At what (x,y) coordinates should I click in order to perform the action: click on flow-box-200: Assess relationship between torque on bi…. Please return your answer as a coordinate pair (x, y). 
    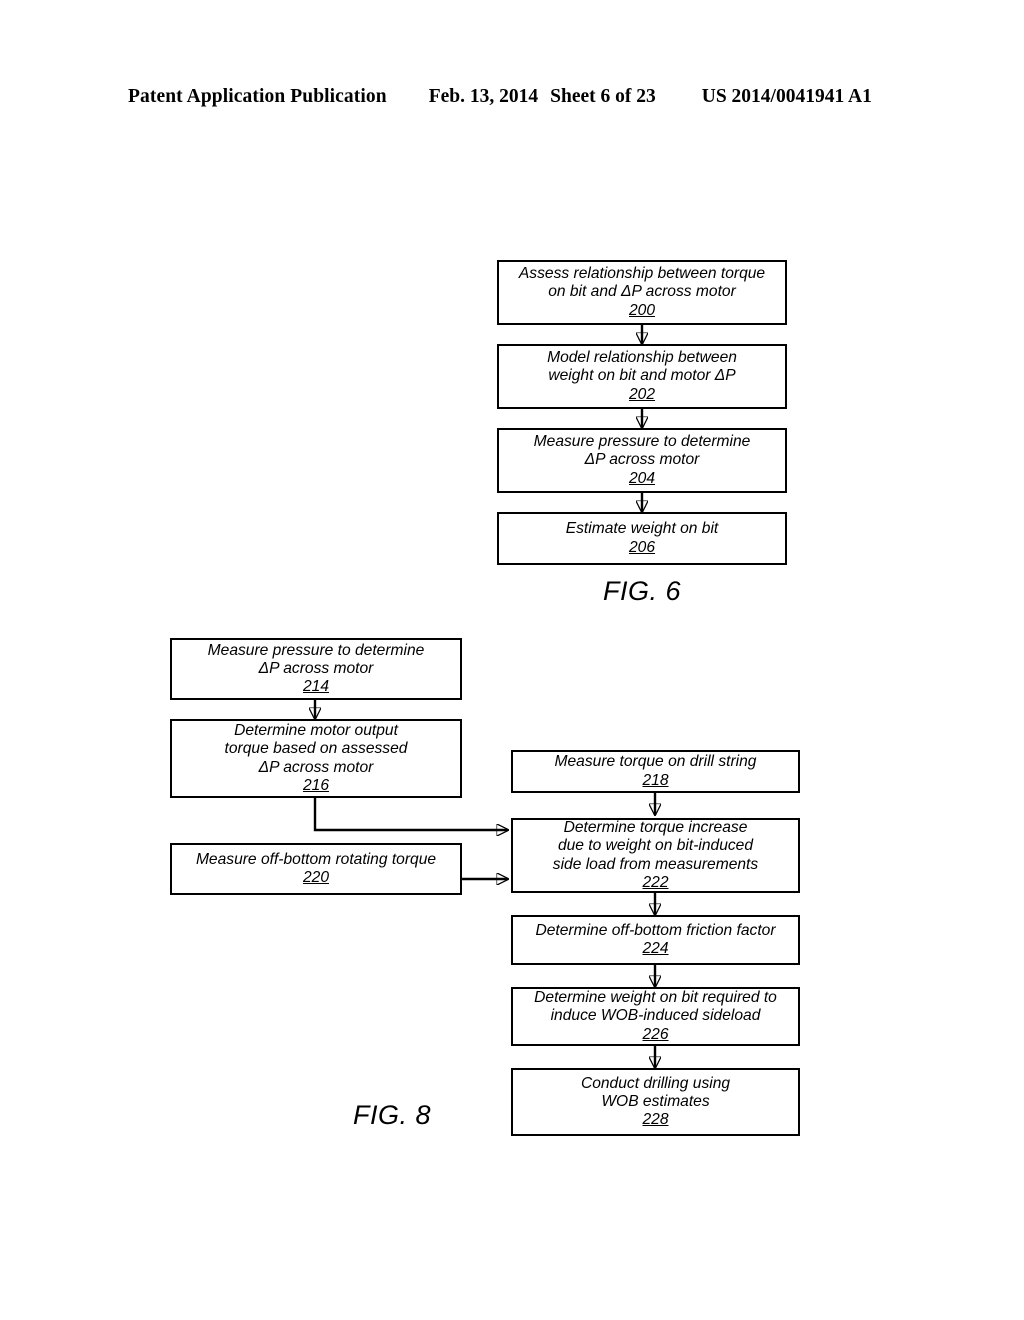
    Looking at the image, I should click on (642, 292).